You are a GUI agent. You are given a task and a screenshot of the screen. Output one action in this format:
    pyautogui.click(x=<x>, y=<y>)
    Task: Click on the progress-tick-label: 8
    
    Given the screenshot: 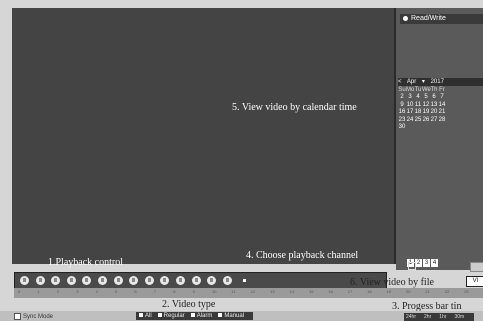 What is the action you would take?
    pyautogui.click(x=174, y=291)
    